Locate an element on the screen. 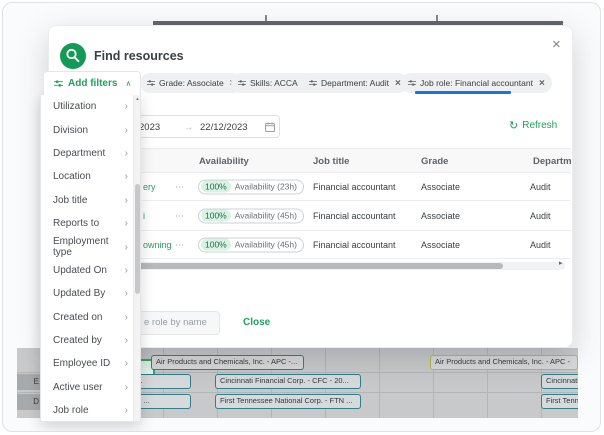 This screenshot has width=604, height=435. availability-badge: 100% Availability (23h) is located at coordinates (251, 186).